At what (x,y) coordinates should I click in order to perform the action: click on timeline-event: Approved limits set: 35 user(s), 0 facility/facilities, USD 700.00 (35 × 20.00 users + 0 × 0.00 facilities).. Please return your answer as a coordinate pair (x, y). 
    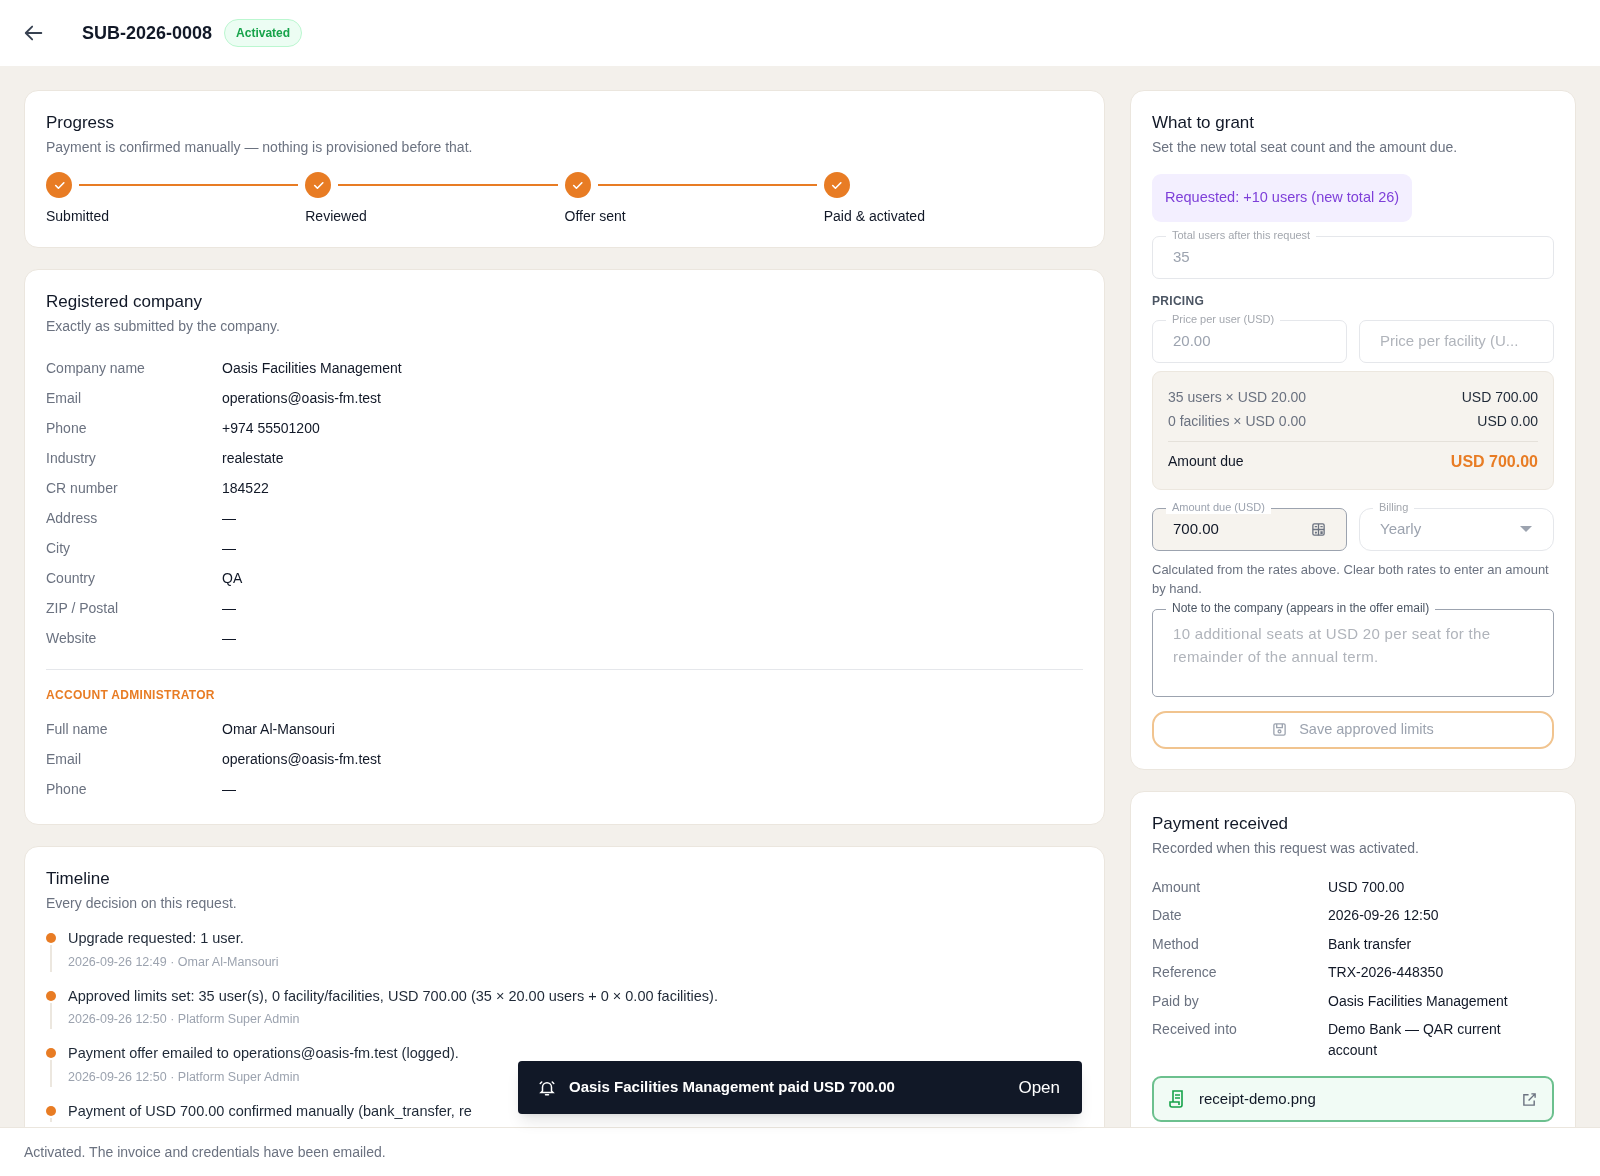
    Looking at the image, I should click on (393, 996).